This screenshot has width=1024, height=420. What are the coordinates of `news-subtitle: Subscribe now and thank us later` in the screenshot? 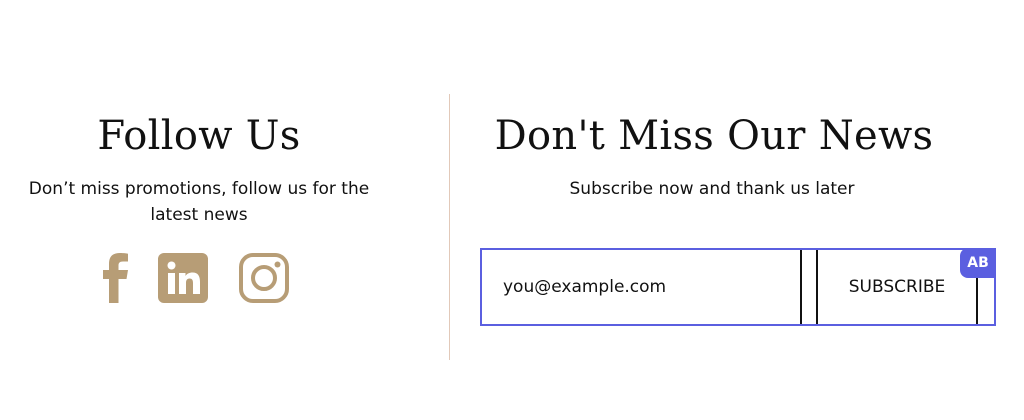 It's located at (712, 189).